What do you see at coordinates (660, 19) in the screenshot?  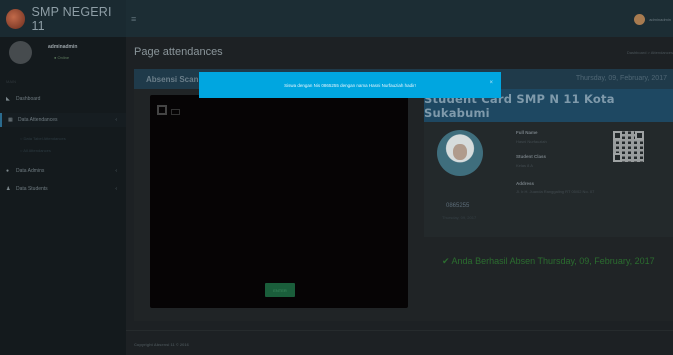 I see `username: adminadmin` at bounding box center [660, 19].